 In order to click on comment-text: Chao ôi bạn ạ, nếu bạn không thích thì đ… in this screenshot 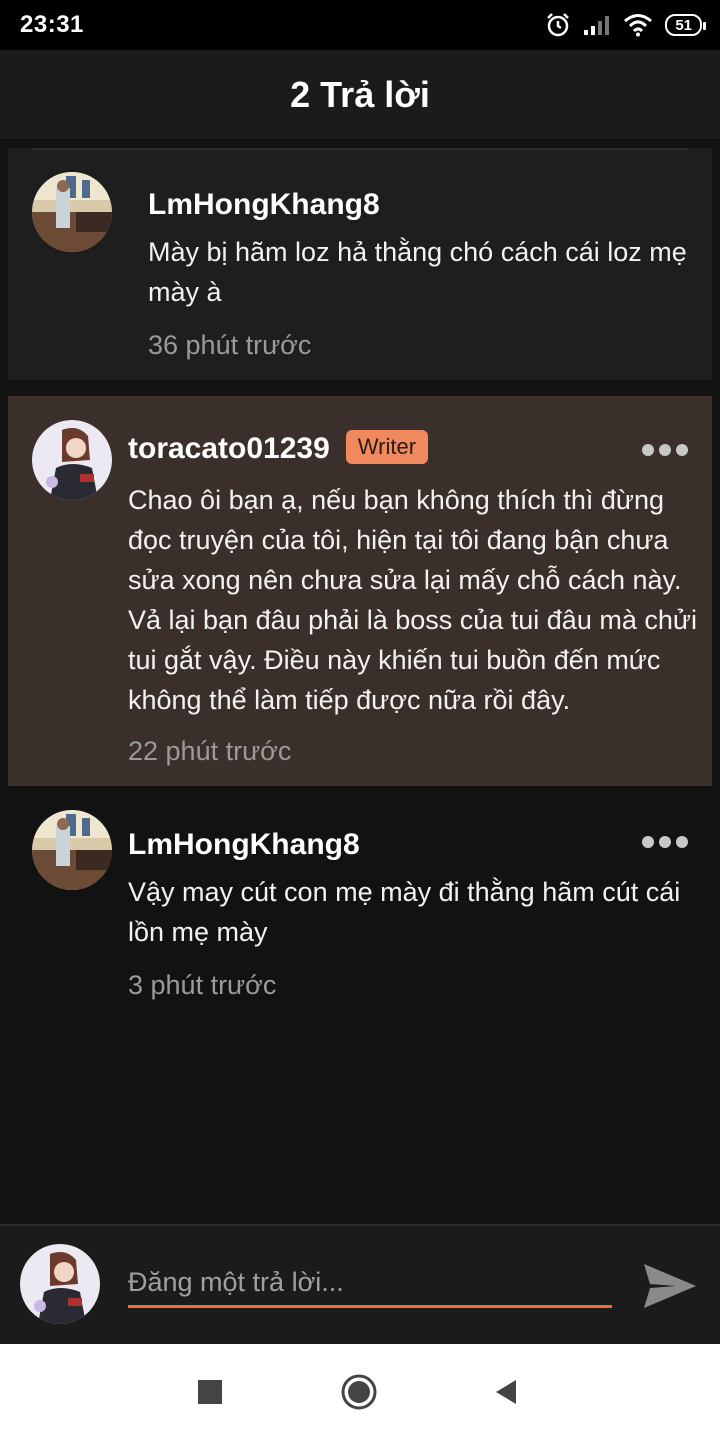, I will do `click(412, 600)`.